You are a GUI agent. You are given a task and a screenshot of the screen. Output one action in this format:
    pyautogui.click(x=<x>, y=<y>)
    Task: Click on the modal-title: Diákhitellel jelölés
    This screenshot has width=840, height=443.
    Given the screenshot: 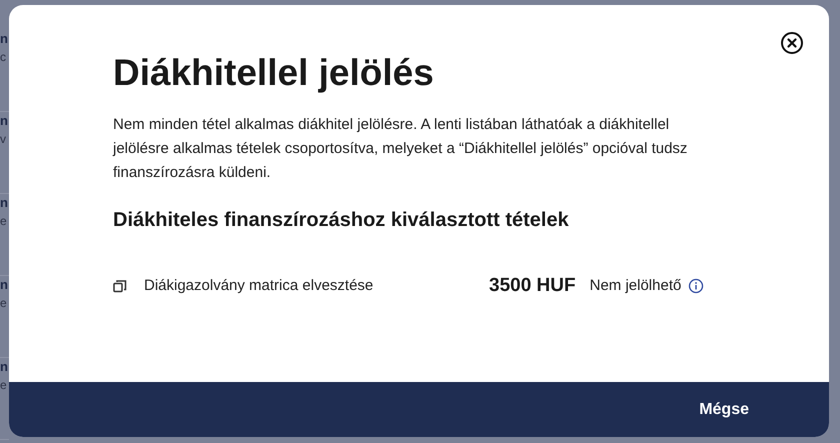 What is the action you would take?
    pyautogui.click(x=273, y=73)
    